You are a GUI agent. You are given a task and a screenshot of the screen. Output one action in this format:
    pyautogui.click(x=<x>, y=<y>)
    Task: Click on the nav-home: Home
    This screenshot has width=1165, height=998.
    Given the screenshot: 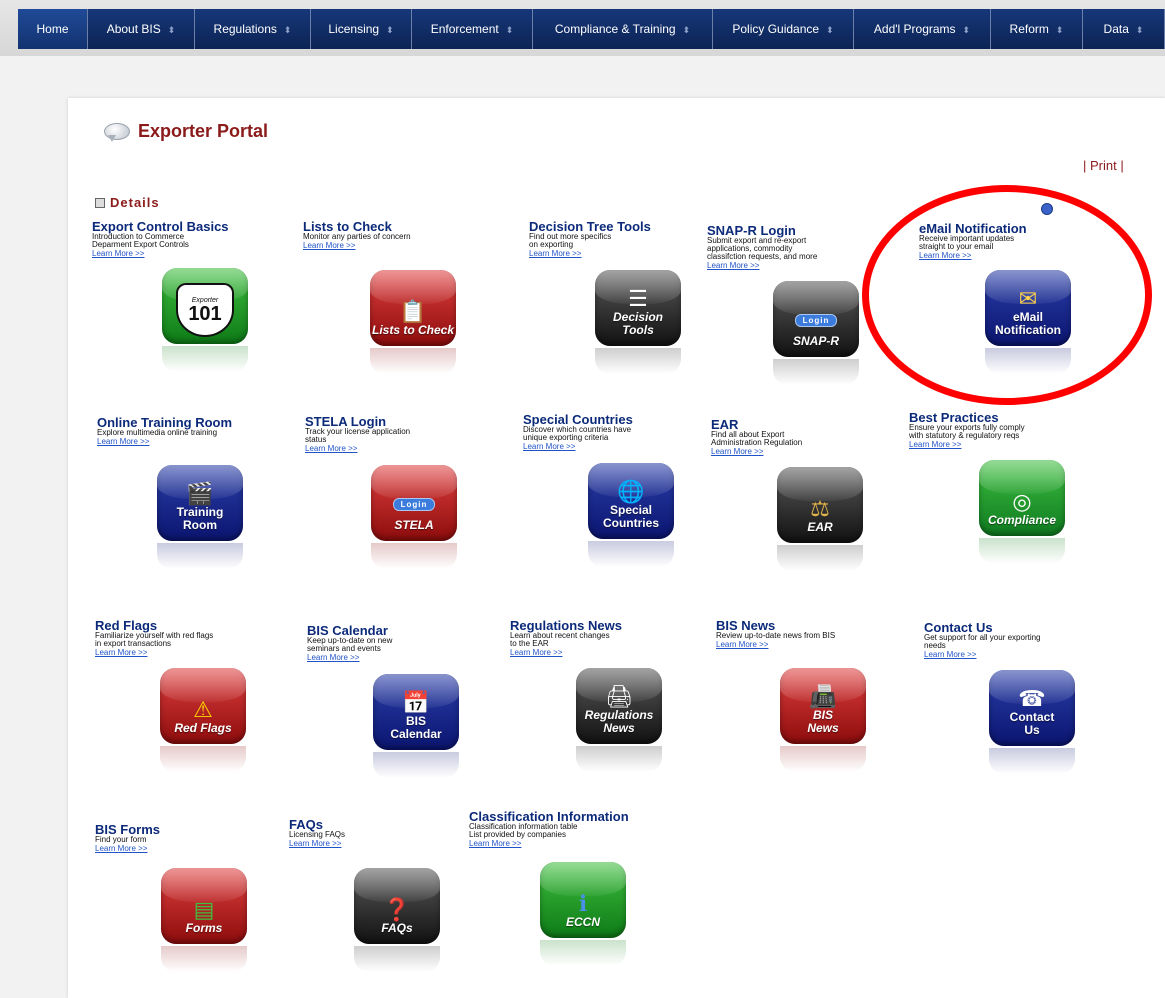 What is the action you would take?
    pyautogui.click(x=53, y=29)
    